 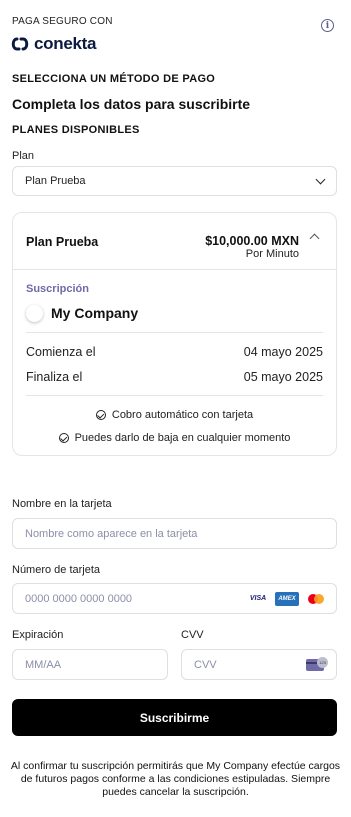 I want to click on chevron-down-icon, so click(x=320, y=179).